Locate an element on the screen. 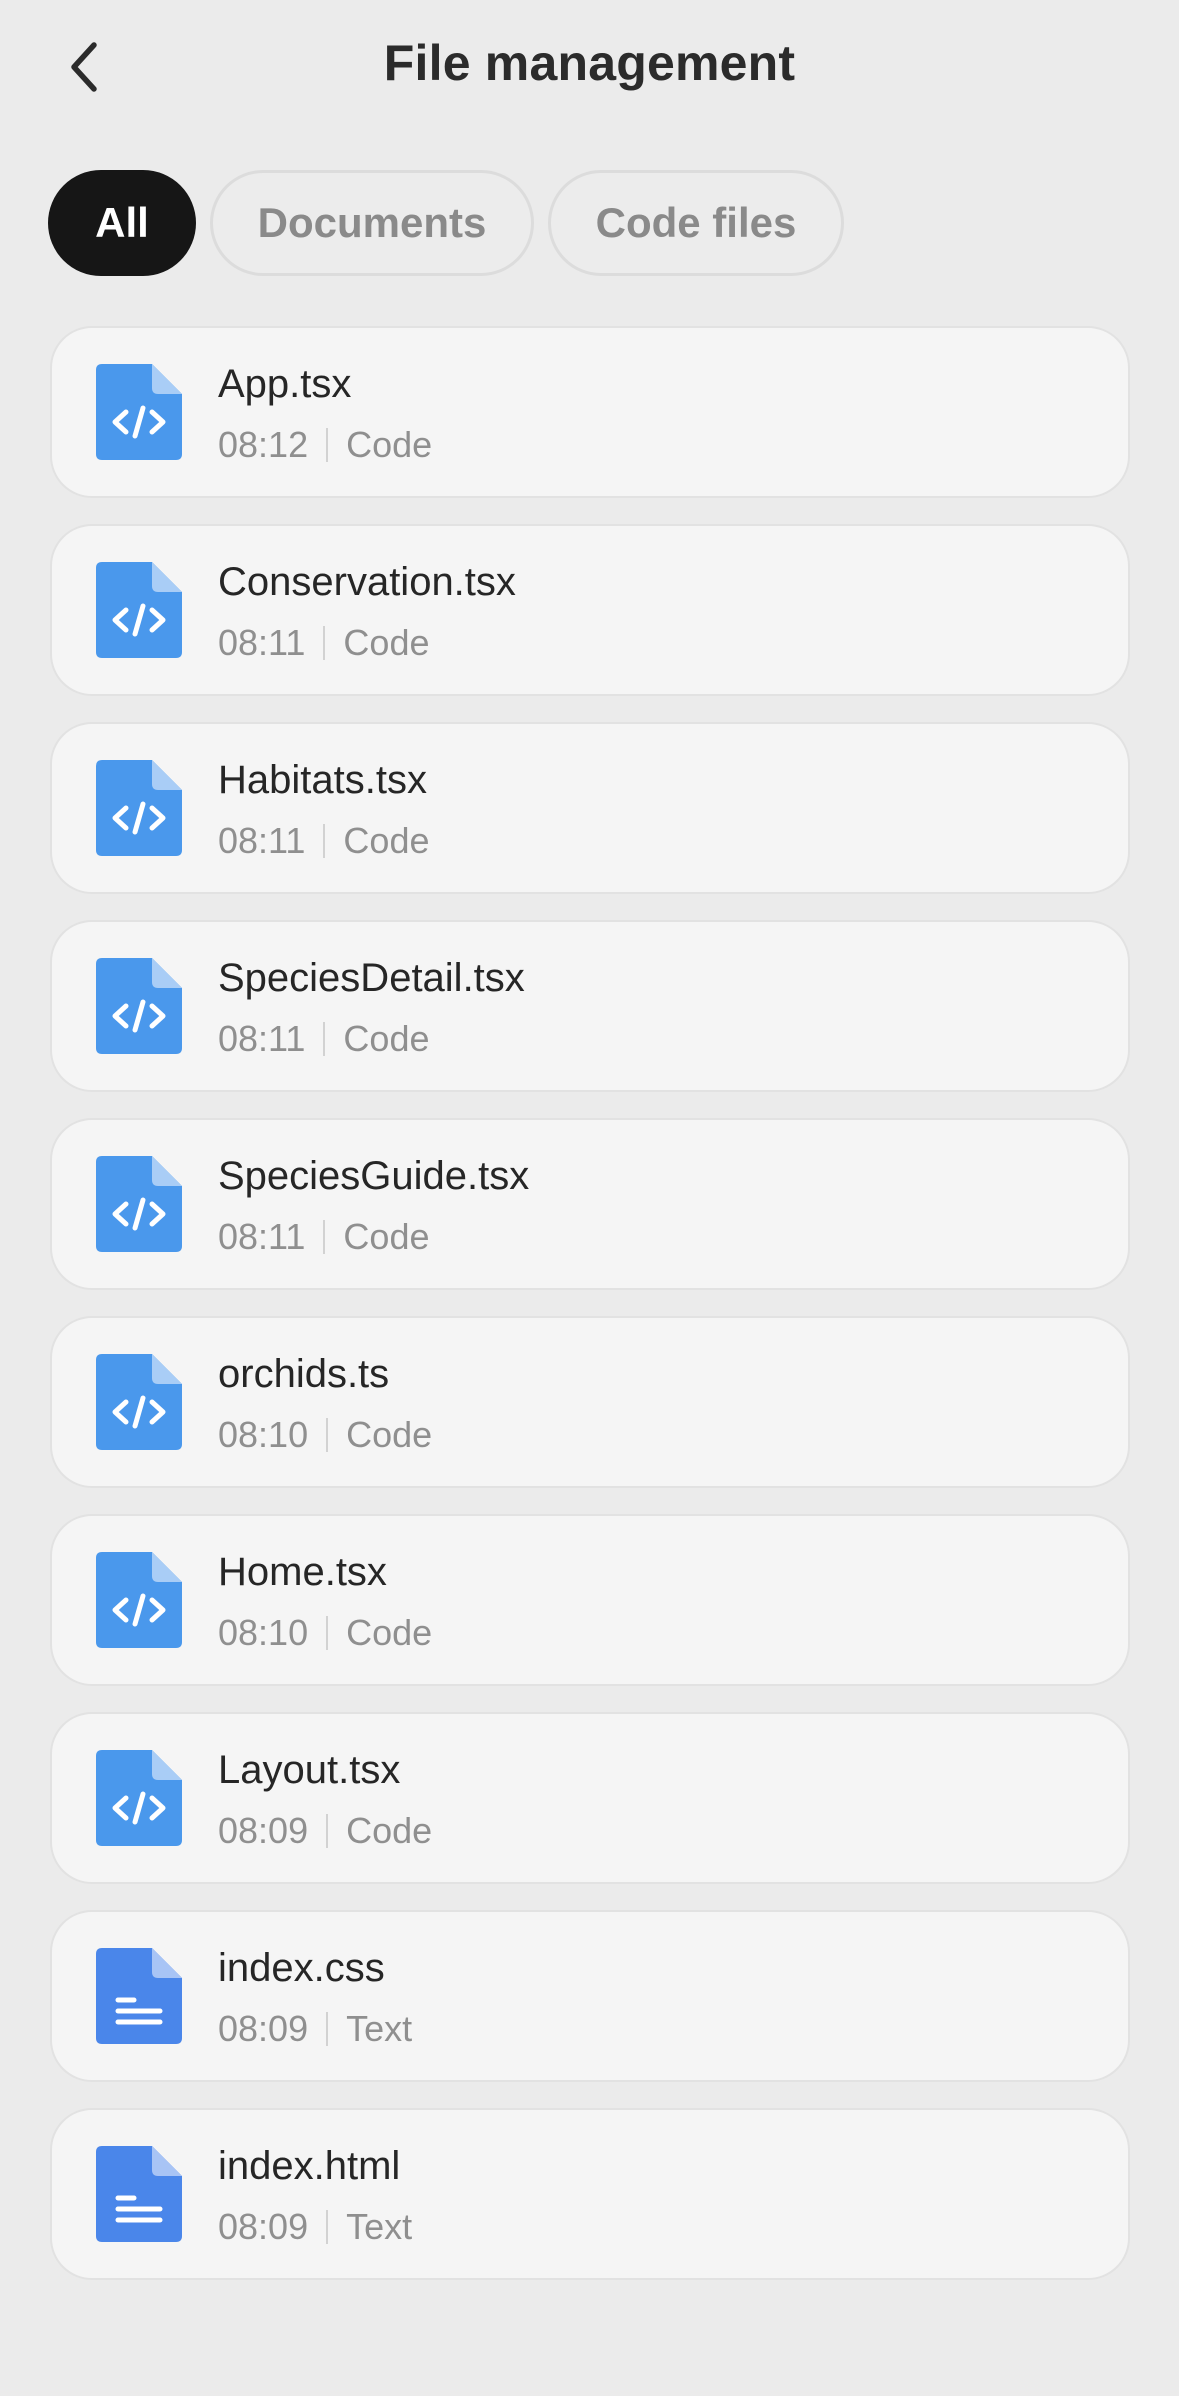 The width and height of the screenshot is (1179, 2396). file-meta: 08:12 Code is located at coordinates (325, 445).